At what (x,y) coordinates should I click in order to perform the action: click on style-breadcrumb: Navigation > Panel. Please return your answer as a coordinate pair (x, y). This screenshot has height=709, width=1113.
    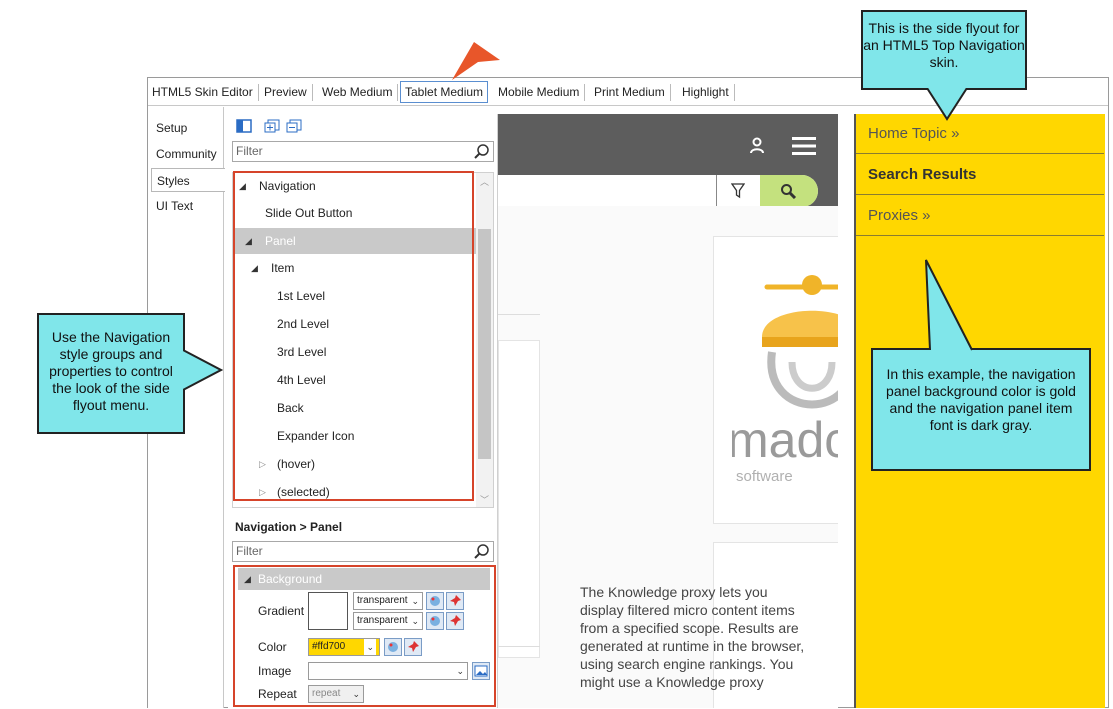
    Looking at the image, I should click on (289, 527).